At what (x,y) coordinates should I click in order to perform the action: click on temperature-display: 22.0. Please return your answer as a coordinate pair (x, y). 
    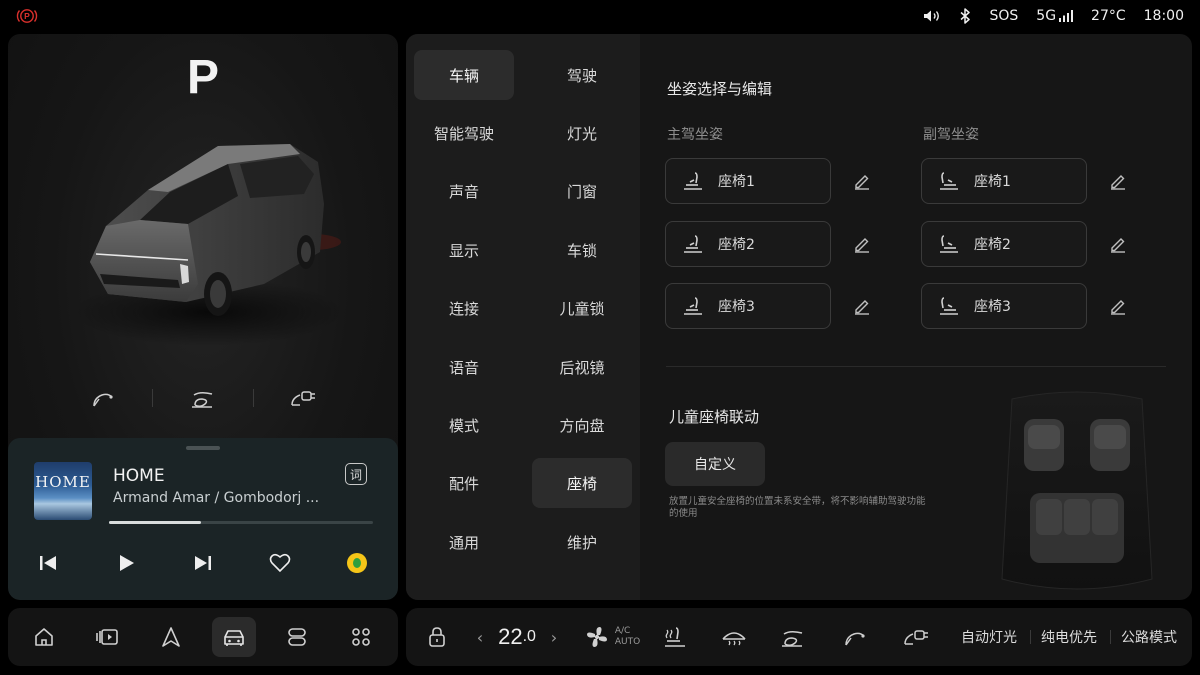
    Looking at the image, I should click on (517, 637).